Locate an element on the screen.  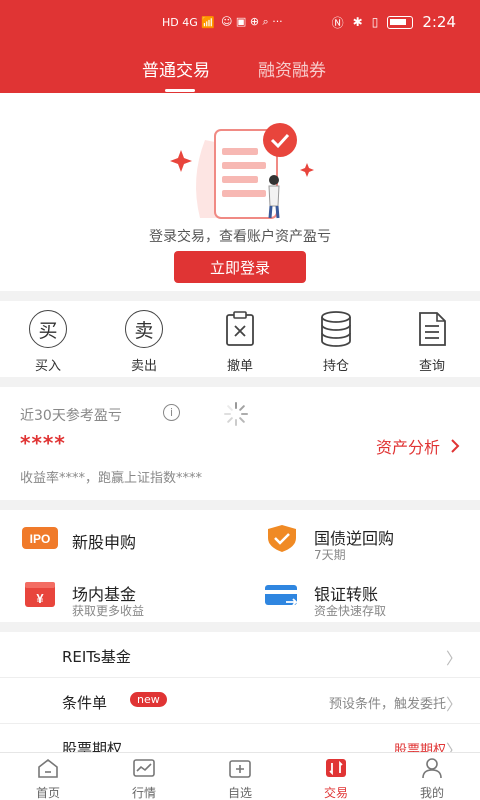
buy-label: 买入 is located at coordinates (47, 366).